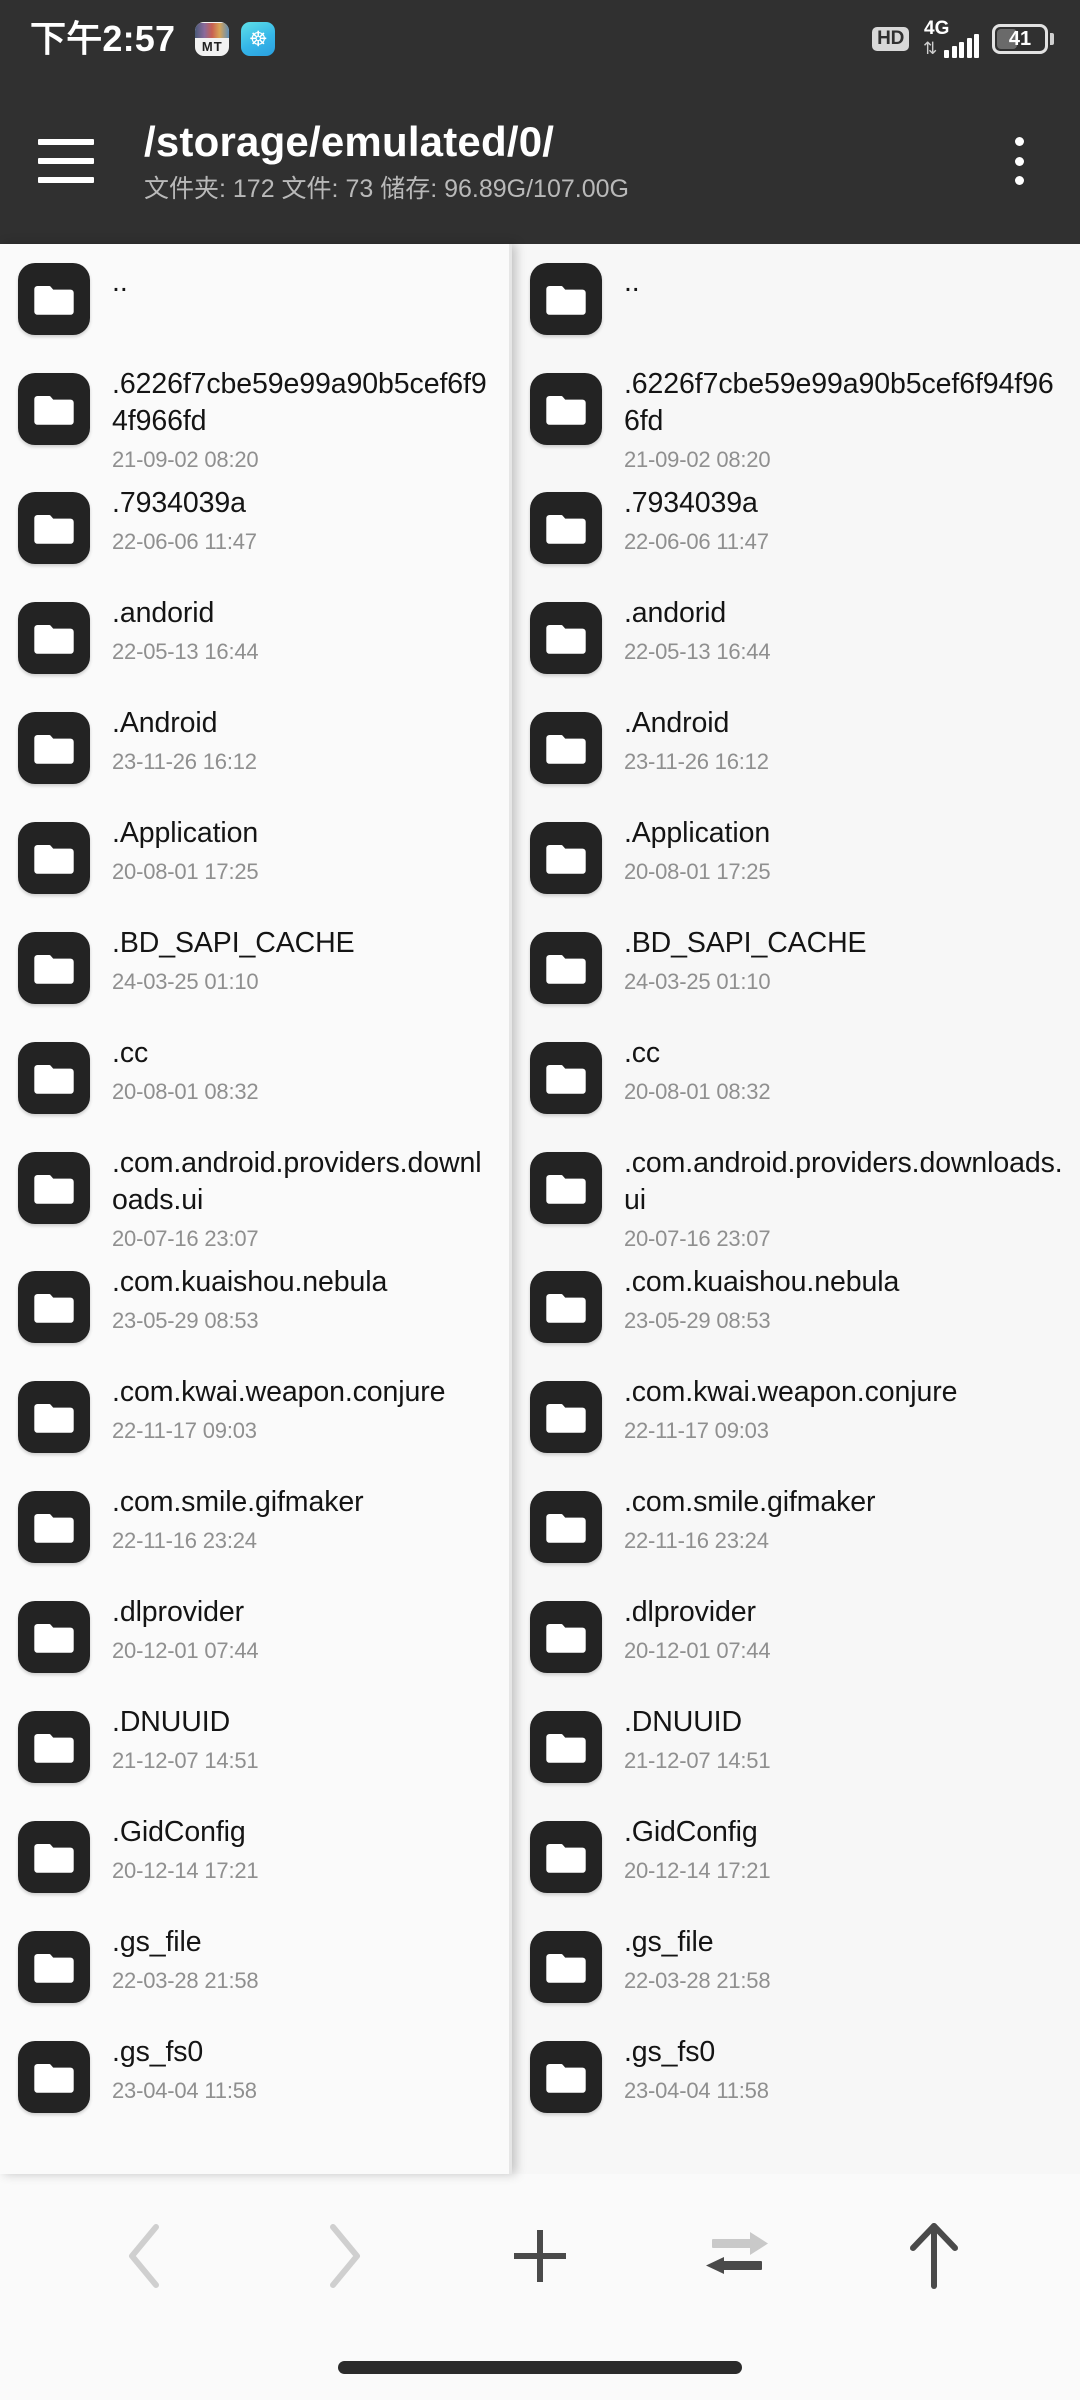 Image resolution: width=1080 pixels, height=2400 pixels. Describe the element at coordinates (540, 2256) in the screenshot. I see `add-button` at that location.